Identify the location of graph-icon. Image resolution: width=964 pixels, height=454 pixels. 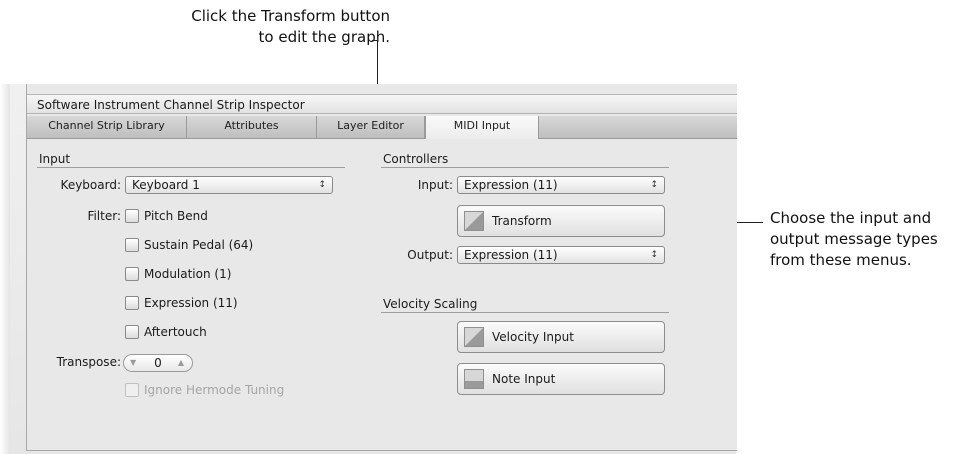
(474, 221).